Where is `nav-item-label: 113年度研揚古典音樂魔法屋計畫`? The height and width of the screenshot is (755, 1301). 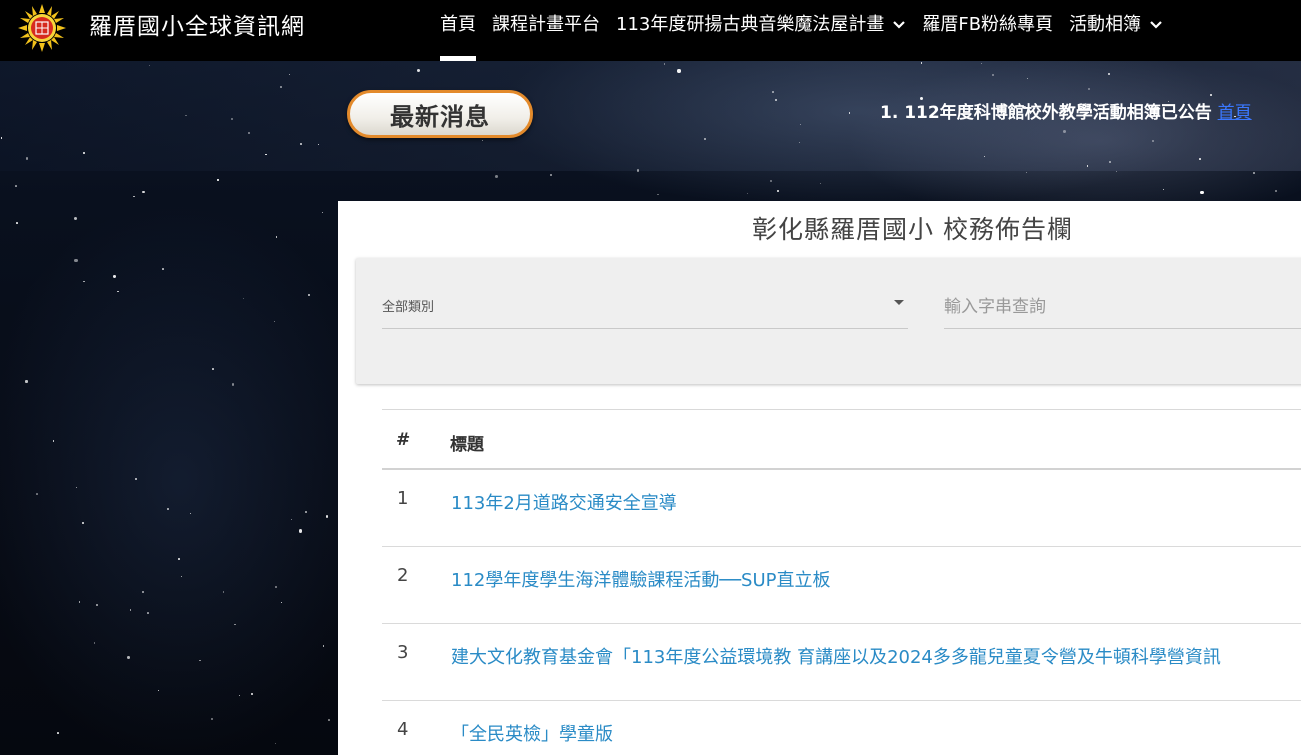 nav-item-label: 113年度研揚古典音樂魔法屋計畫 is located at coordinates (750, 24).